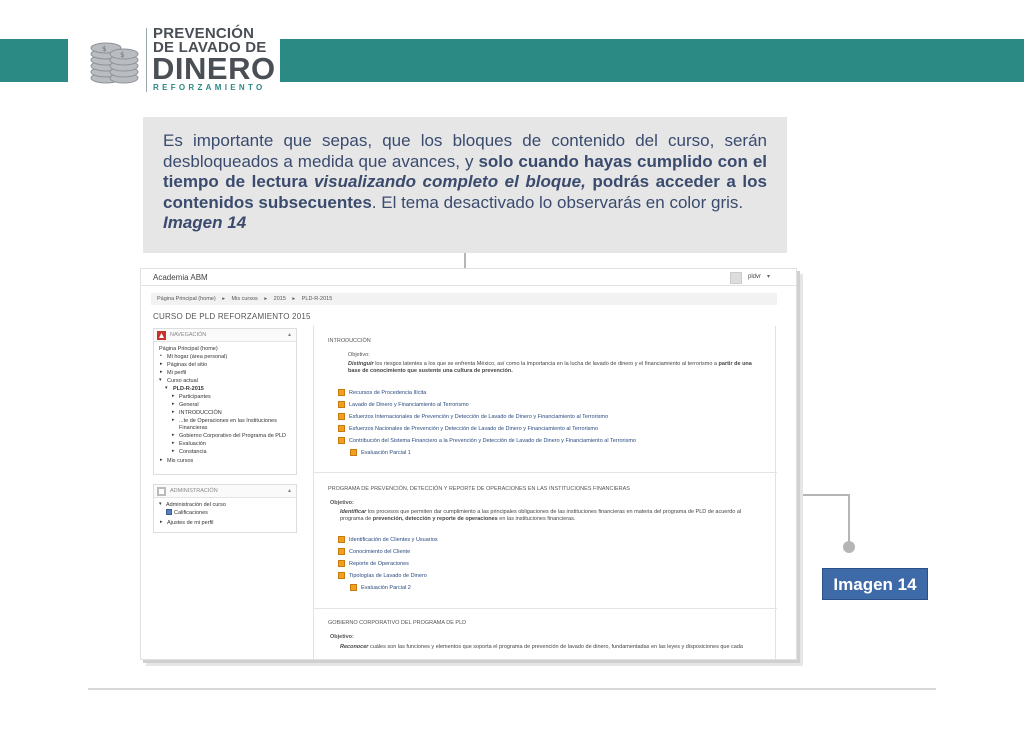 The image size is (1024, 734). What do you see at coordinates (197, 357) in the screenshot?
I see `nav-item-dashboard: Mi hogar (área personal)` at bounding box center [197, 357].